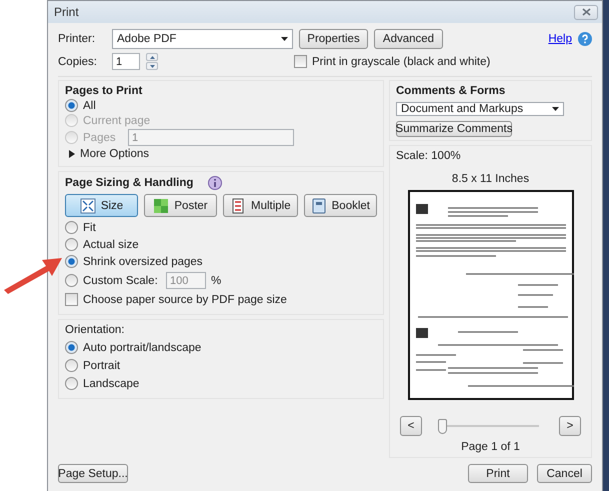 The width and height of the screenshot is (609, 491). I want to click on option-label: Pages, so click(100, 138).